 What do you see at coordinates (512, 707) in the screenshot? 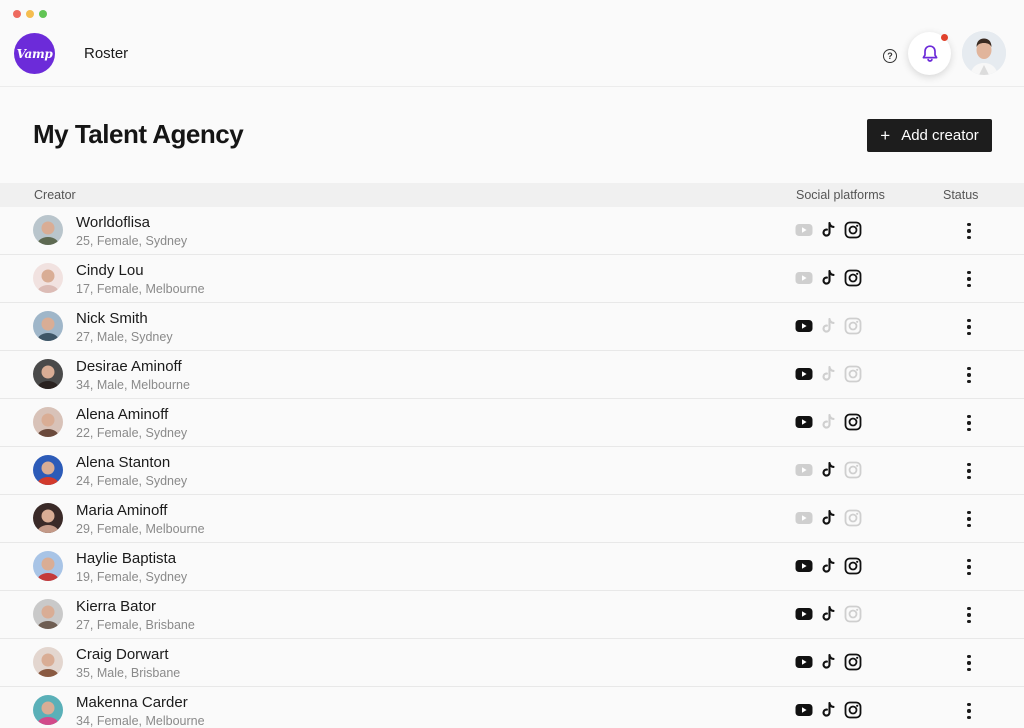
I see `creator-row: Makenna Carder 34, Female, Melbourne` at bounding box center [512, 707].